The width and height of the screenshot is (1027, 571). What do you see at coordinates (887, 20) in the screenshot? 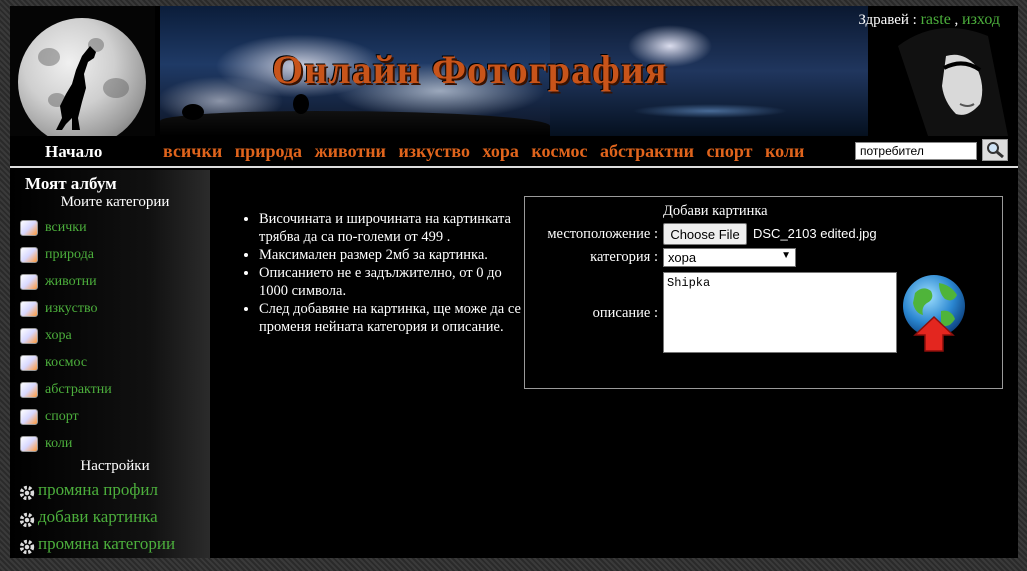
I see `greeting-label: Здравей :` at bounding box center [887, 20].